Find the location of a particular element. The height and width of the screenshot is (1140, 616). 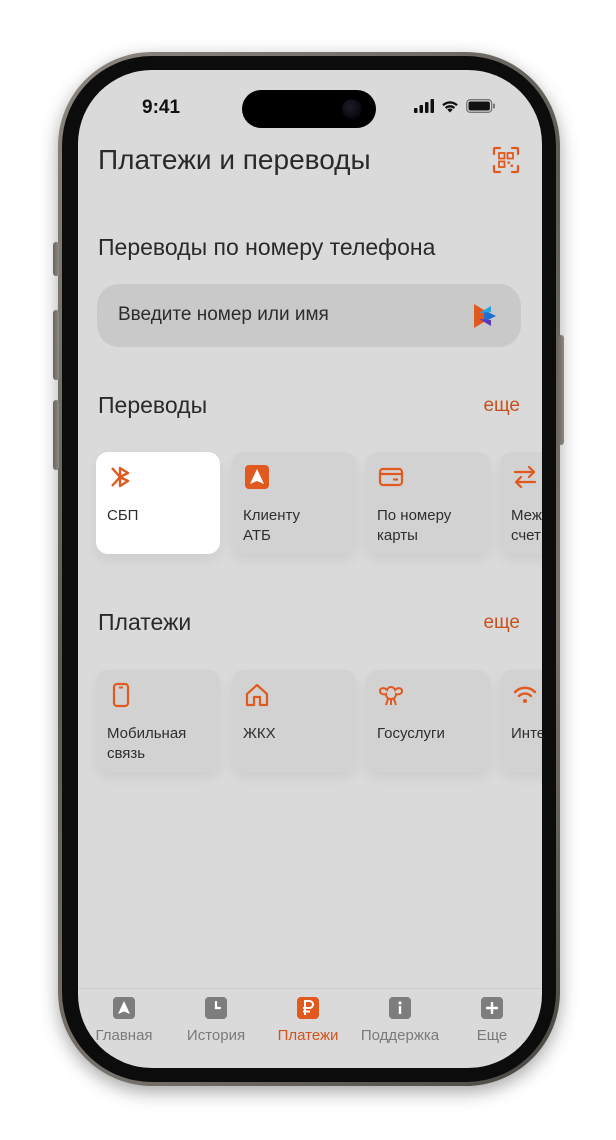

wifi-icon is located at coordinates (525, 694).